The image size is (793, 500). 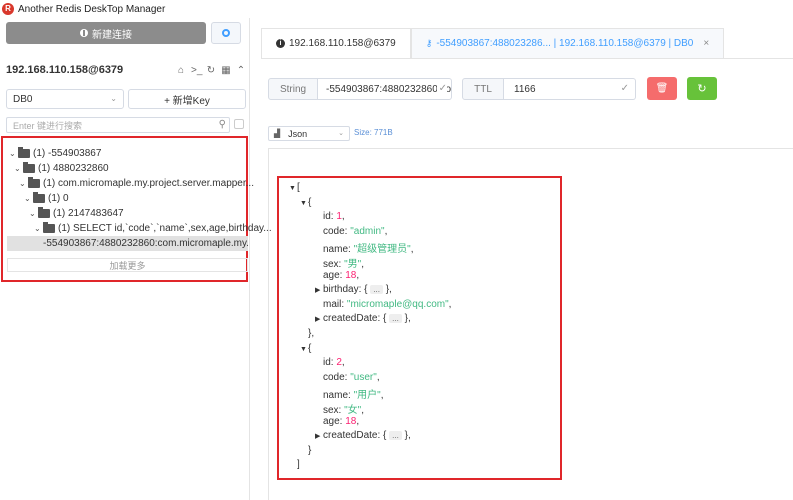 What do you see at coordinates (298, 464) in the screenshot?
I see `json-line: ]` at bounding box center [298, 464].